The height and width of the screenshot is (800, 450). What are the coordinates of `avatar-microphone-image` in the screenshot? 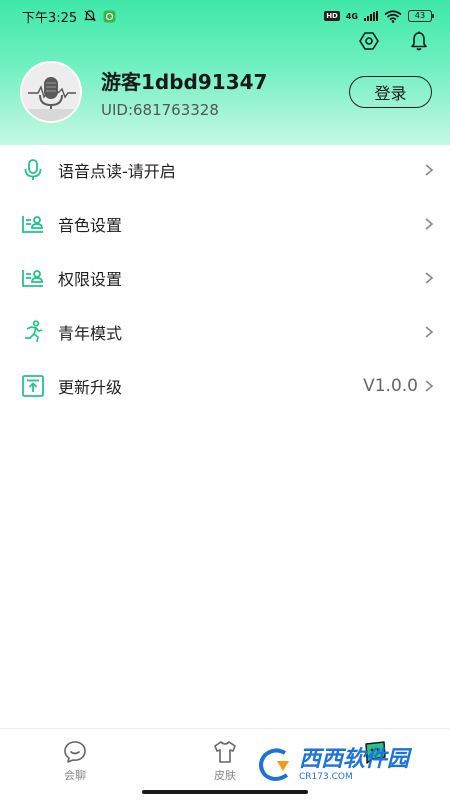 It's located at (51, 92).